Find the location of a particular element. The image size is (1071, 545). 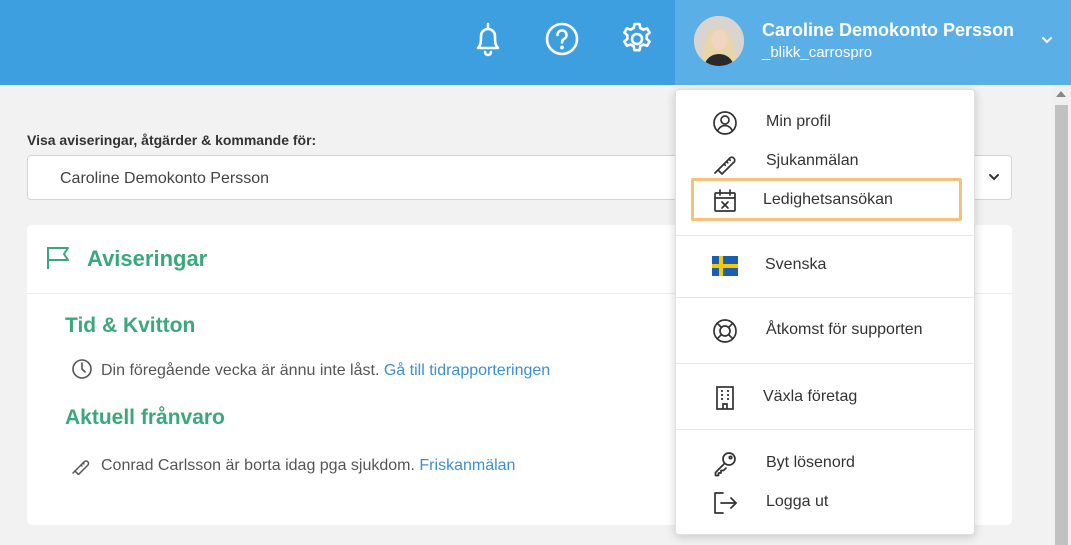

user-handle: _blikk_carrospro is located at coordinates (817, 52).